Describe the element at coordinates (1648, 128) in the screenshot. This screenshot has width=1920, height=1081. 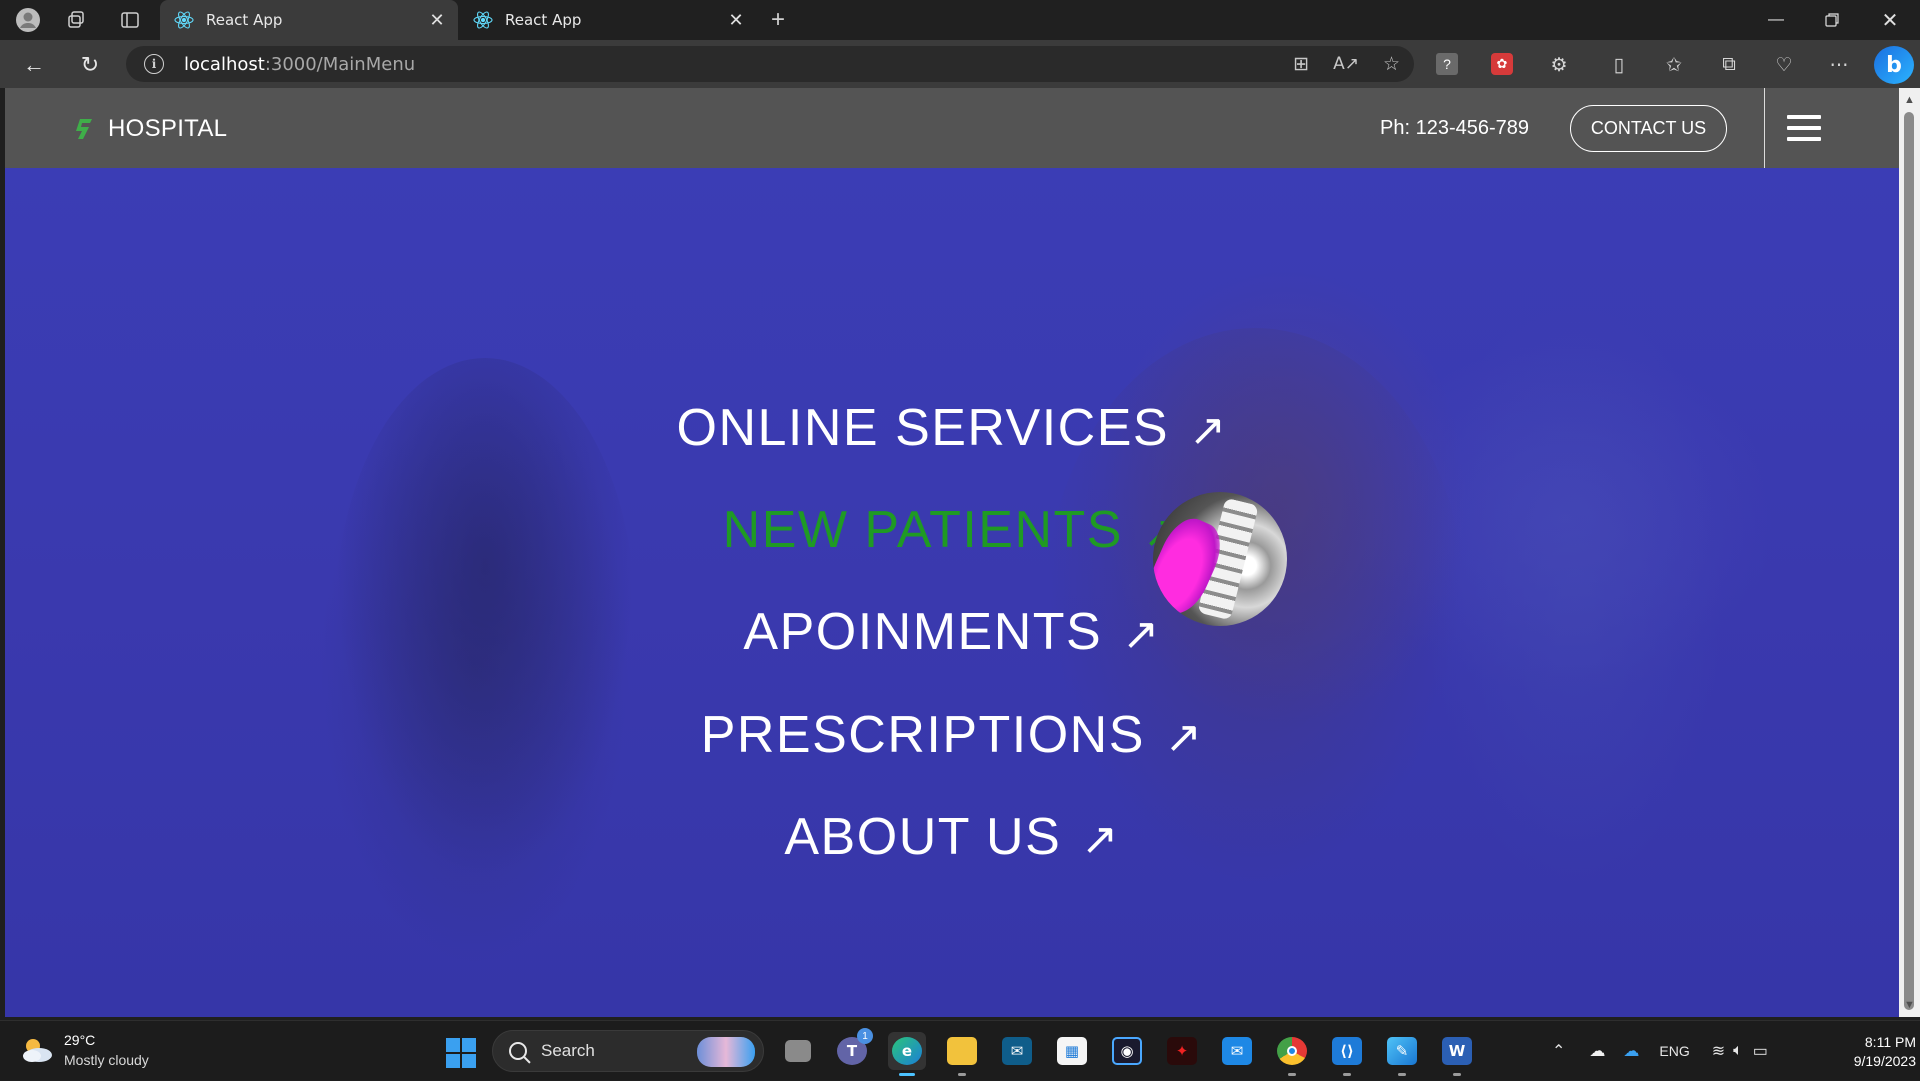
I see `contact-us-button: CONTACT US` at that location.